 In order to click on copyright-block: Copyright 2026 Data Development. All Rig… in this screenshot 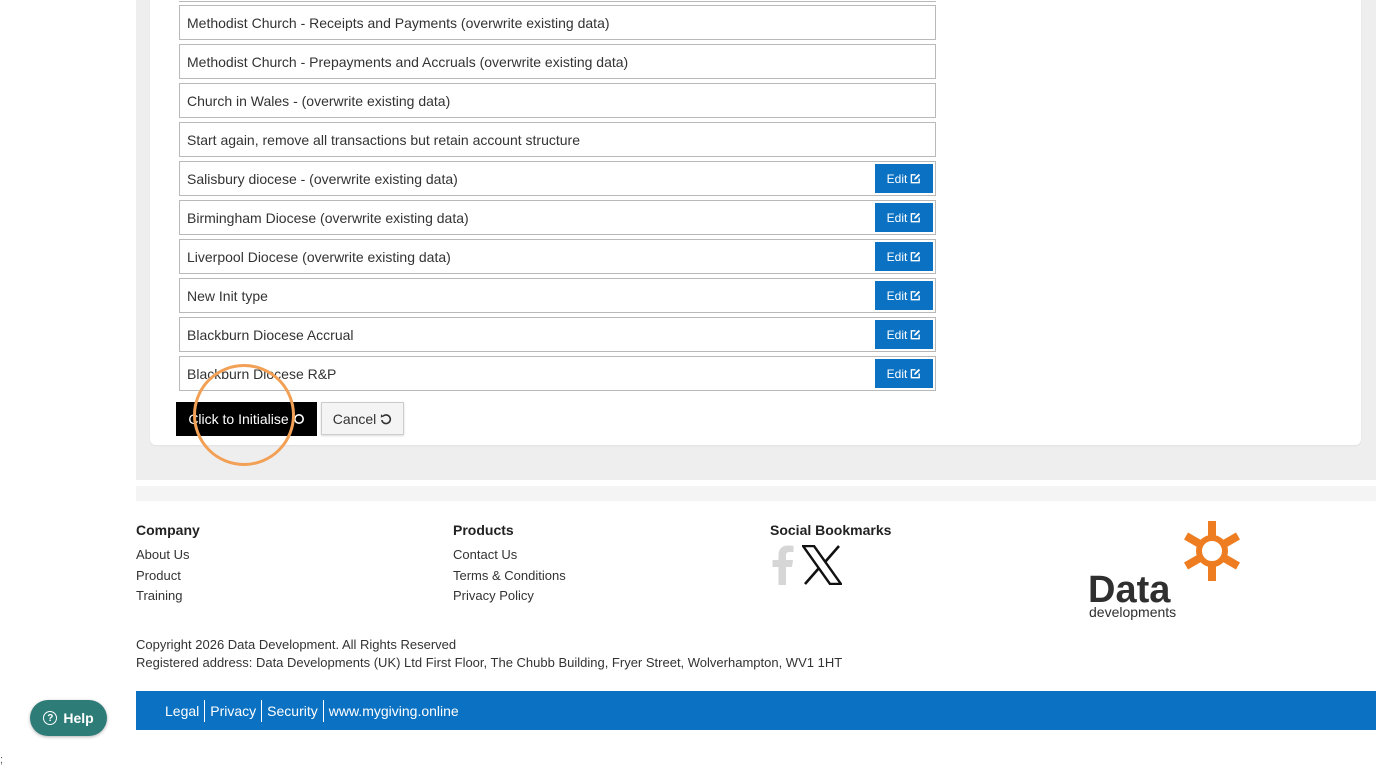, I will do `click(489, 654)`.